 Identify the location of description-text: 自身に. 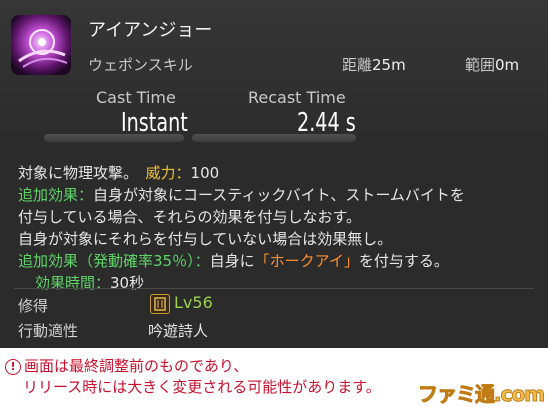
(232, 261).